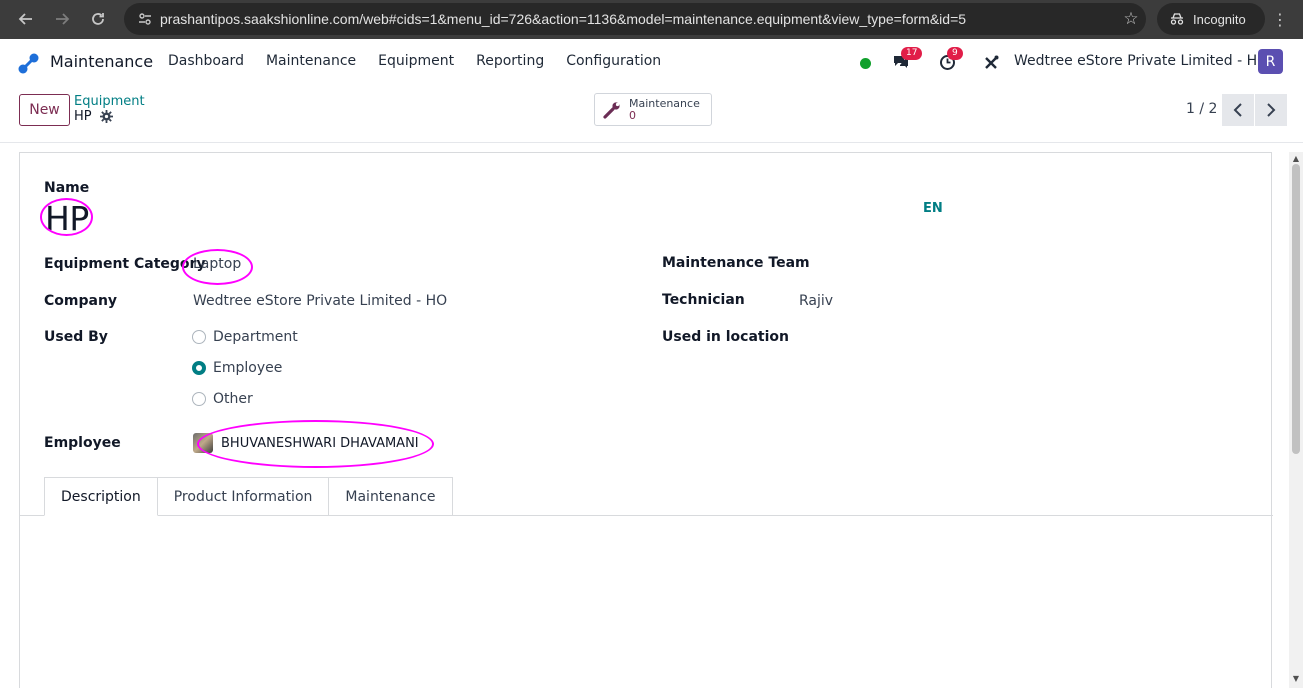  I want to click on employee-name: BHUVANESHWARI DHAVAMANI, so click(320, 443).